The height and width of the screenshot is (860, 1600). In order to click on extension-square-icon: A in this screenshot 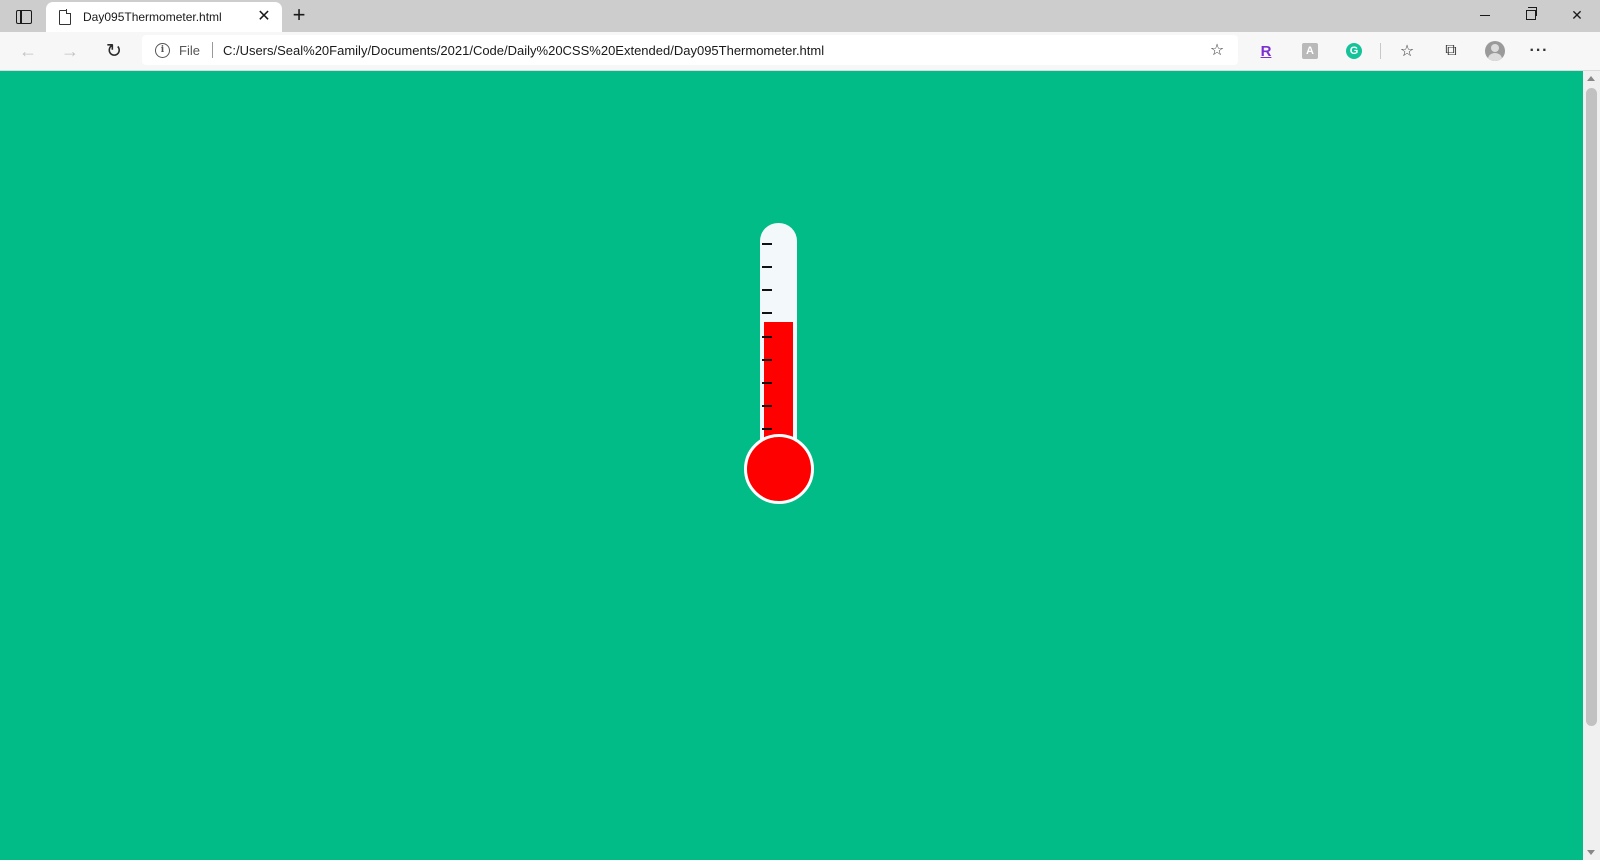, I will do `click(1310, 51)`.